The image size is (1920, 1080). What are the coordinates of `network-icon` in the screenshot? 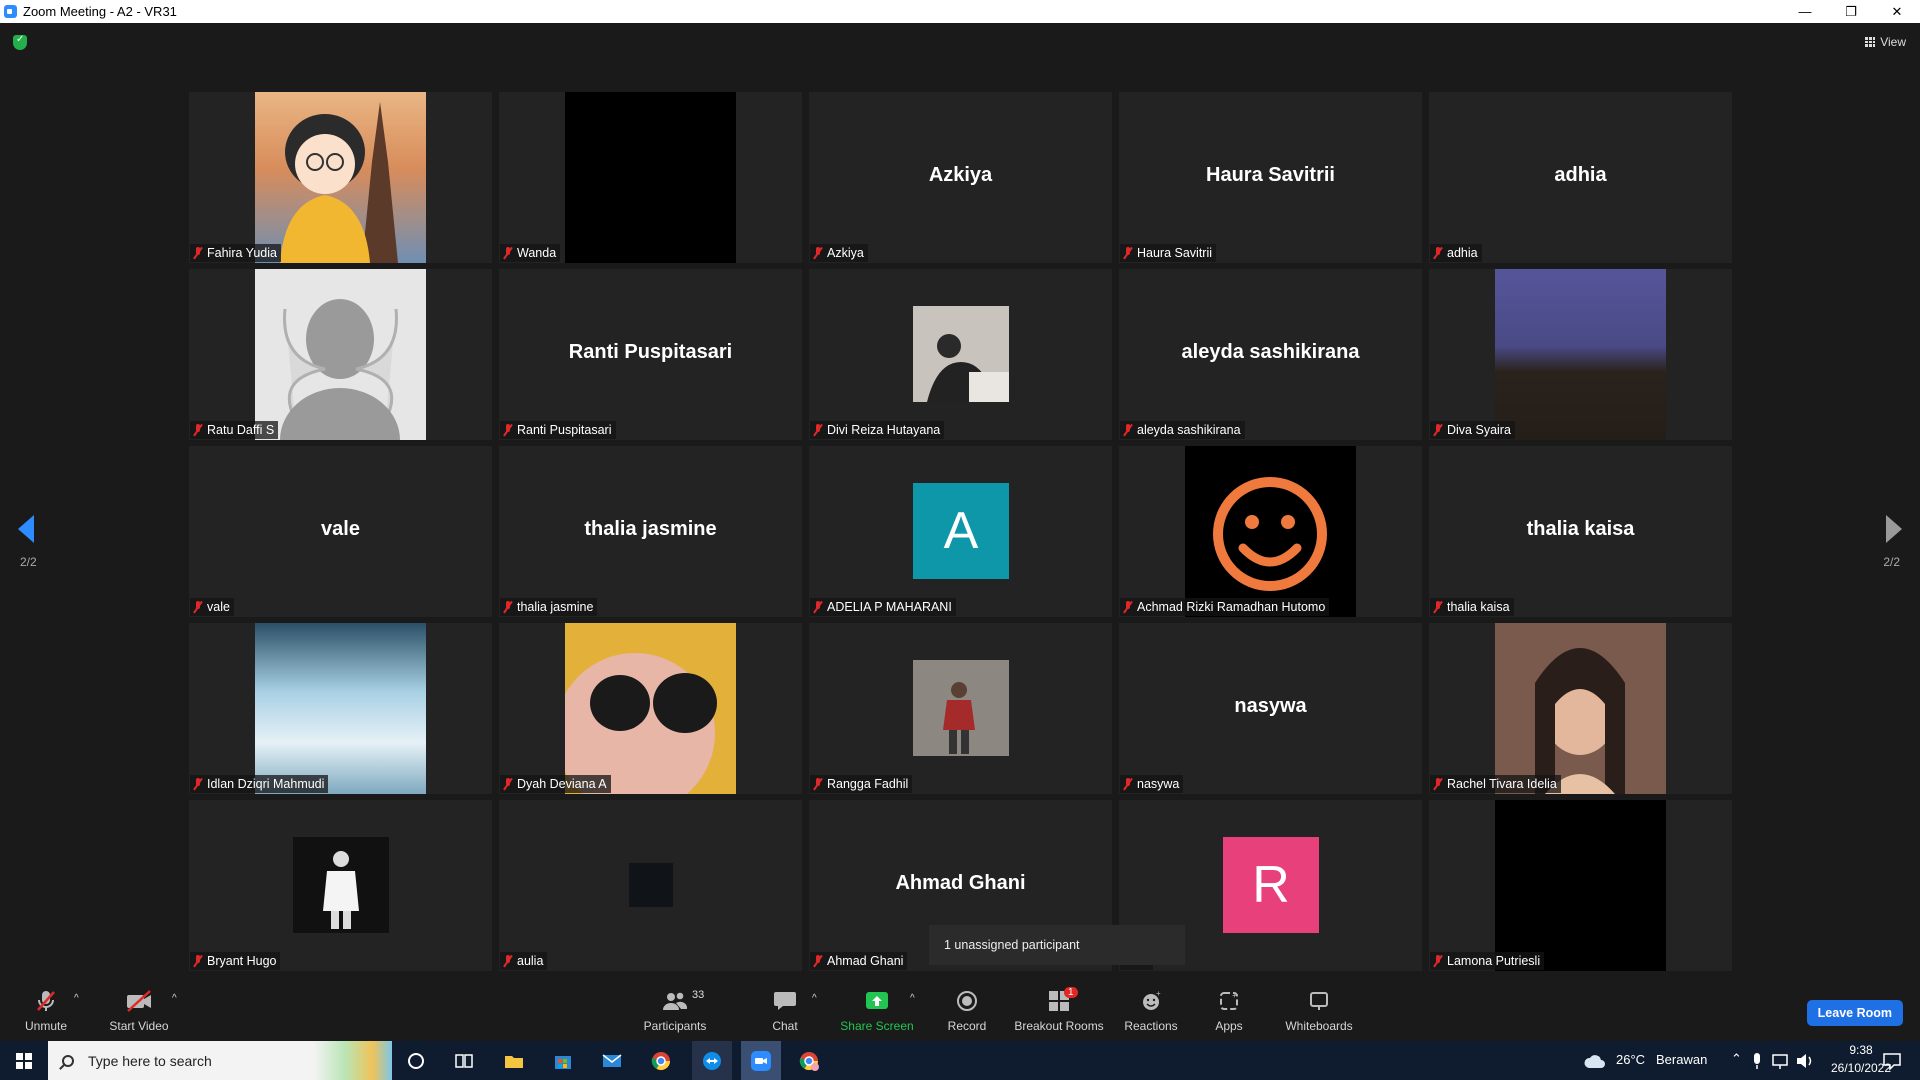 It's located at (1781, 1061).